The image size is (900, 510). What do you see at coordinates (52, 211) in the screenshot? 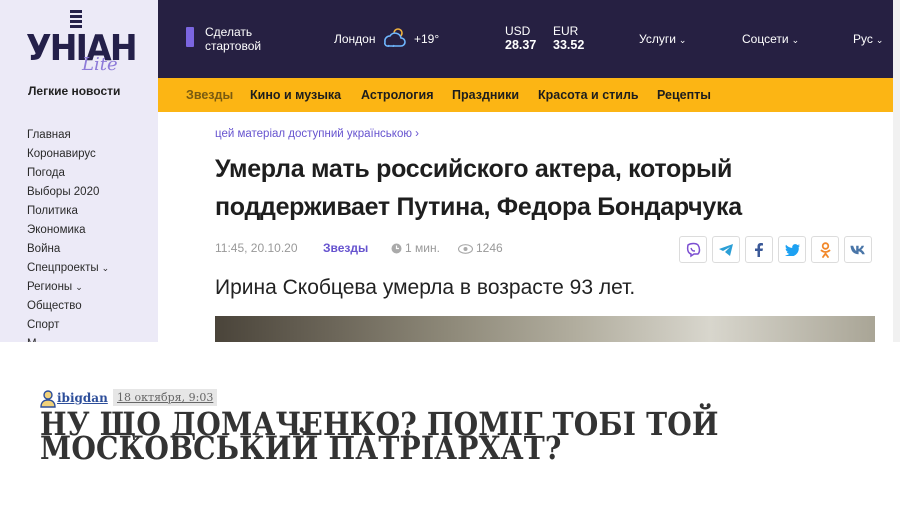
I see `sidebar-item-label: Политика` at bounding box center [52, 211].